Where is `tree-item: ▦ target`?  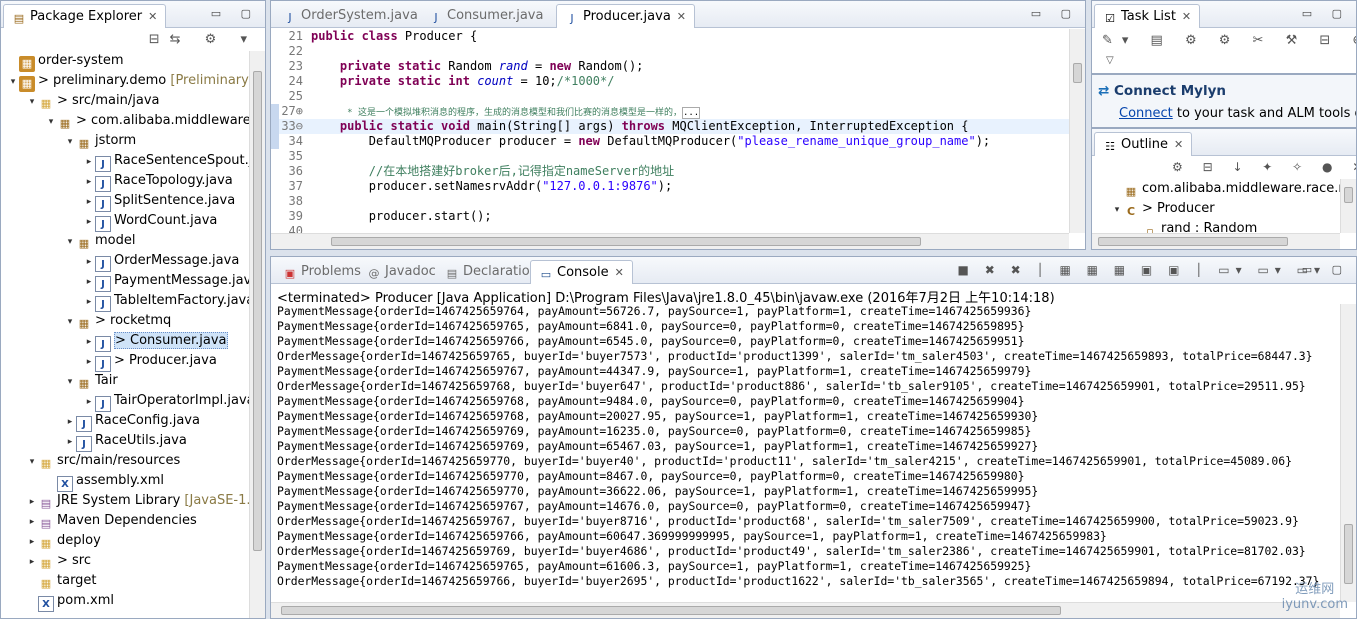
tree-item: ▦ target is located at coordinates (125, 581).